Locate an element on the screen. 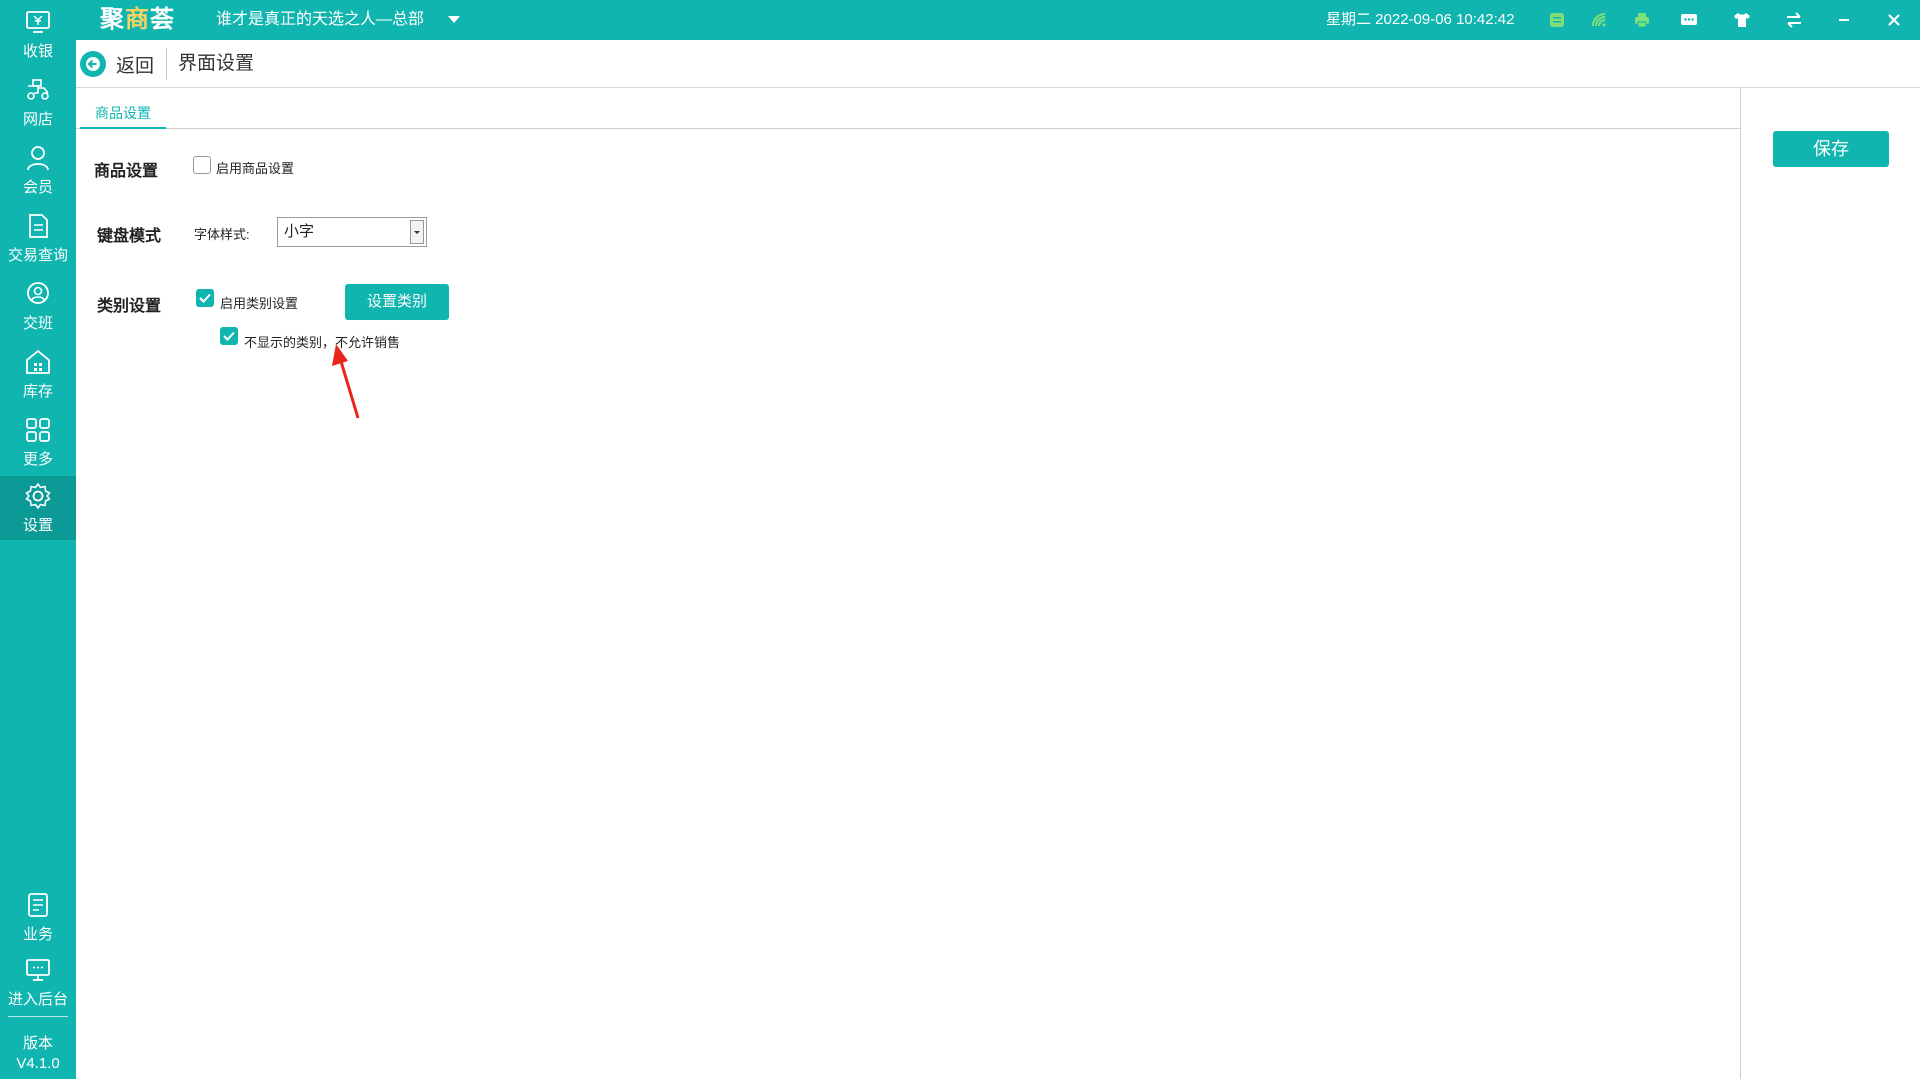 This screenshot has width=1920, height=1079. font-style-value: 小字 is located at coordinates (299, 231).